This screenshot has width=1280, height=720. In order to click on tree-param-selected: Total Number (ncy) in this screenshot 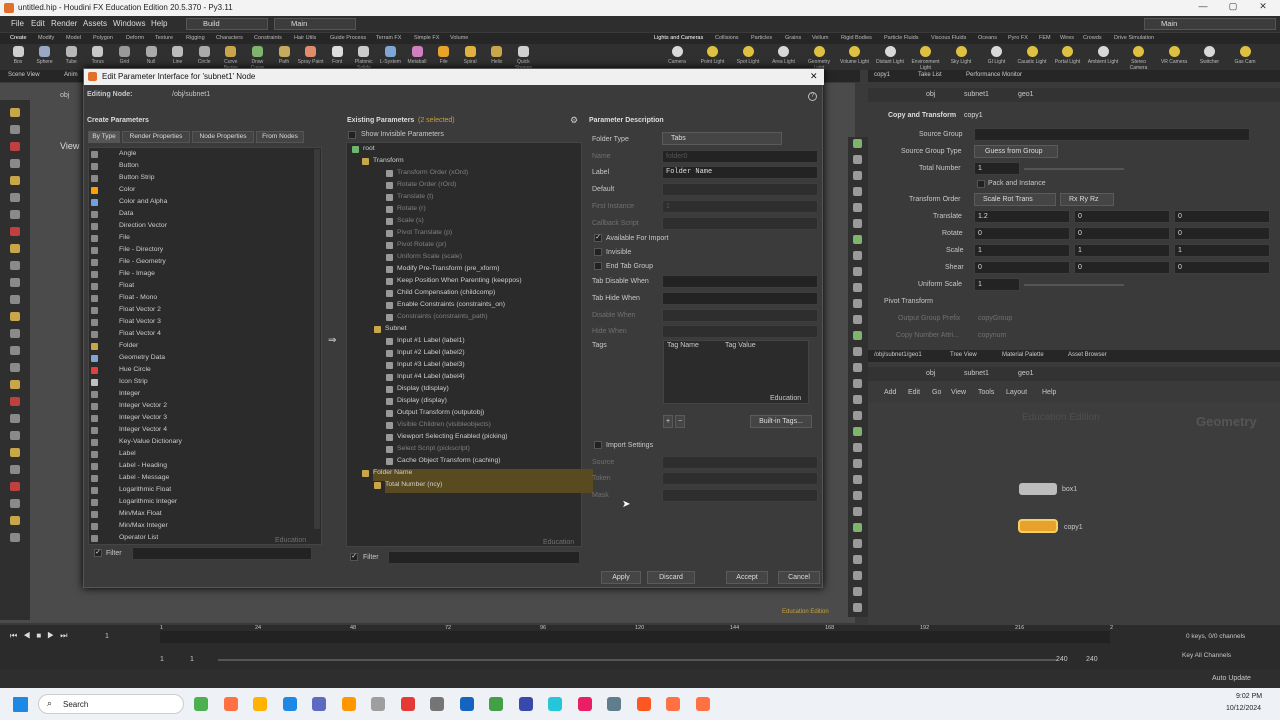, I will do `click(483, 487)`.